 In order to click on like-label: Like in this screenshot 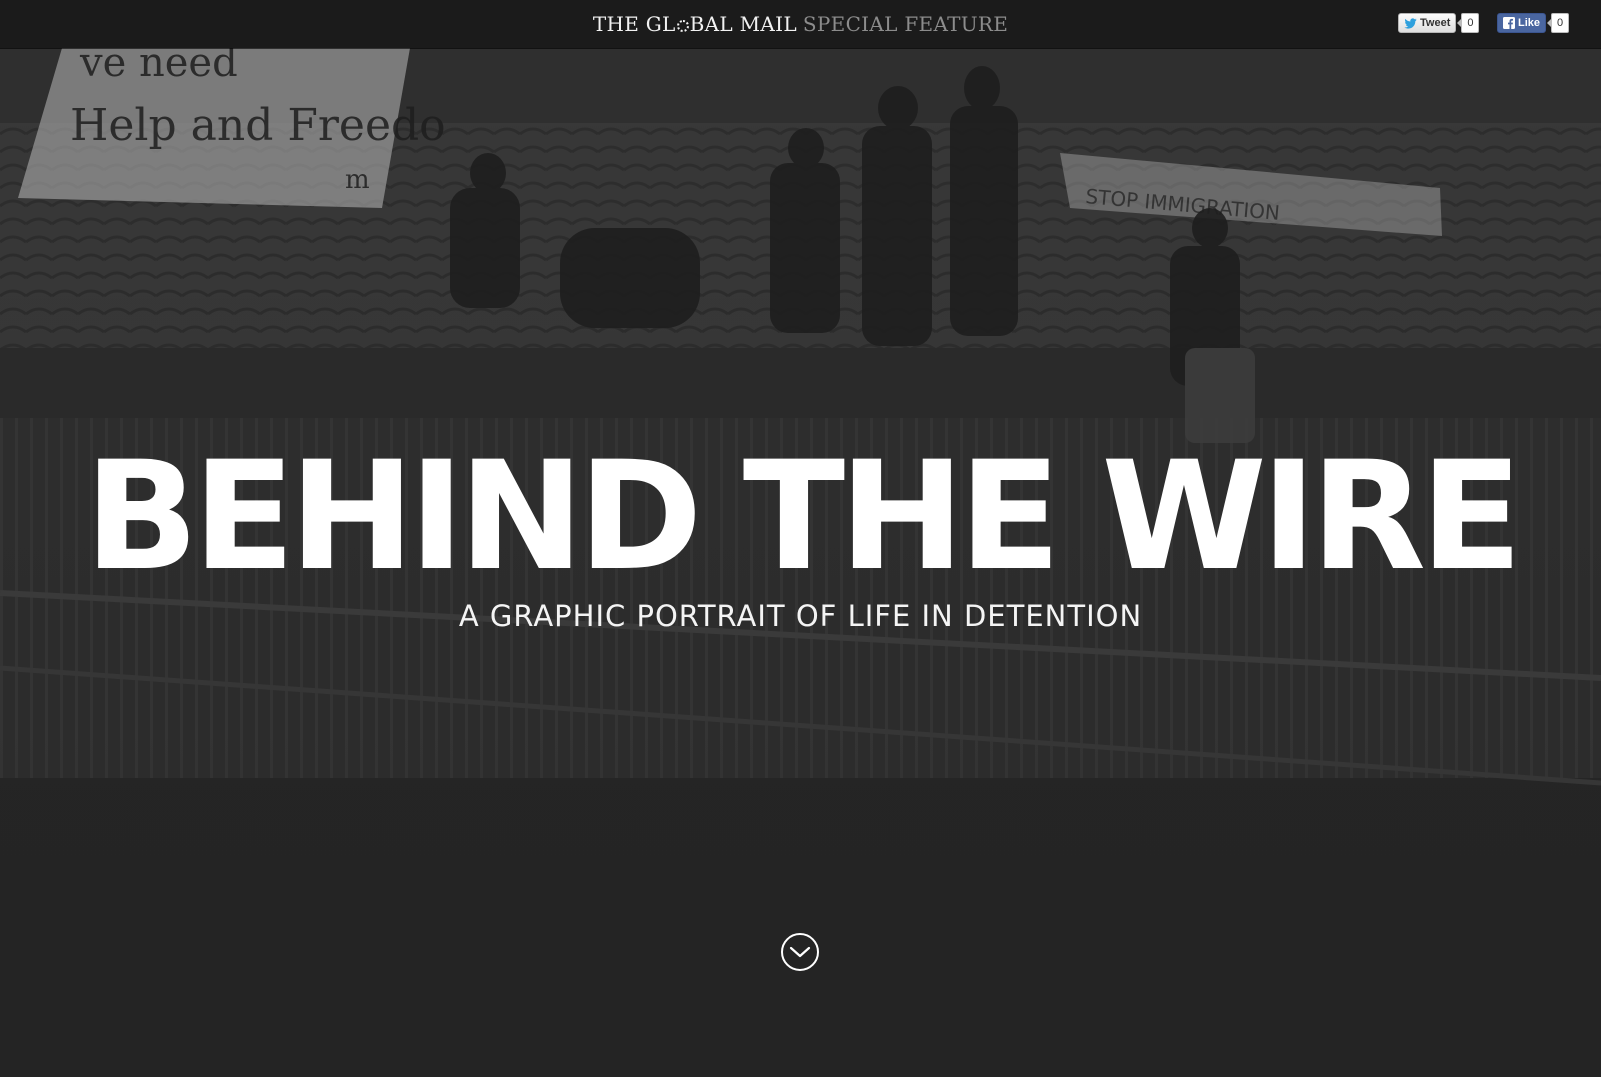, I will do `click(1529, 23)`.